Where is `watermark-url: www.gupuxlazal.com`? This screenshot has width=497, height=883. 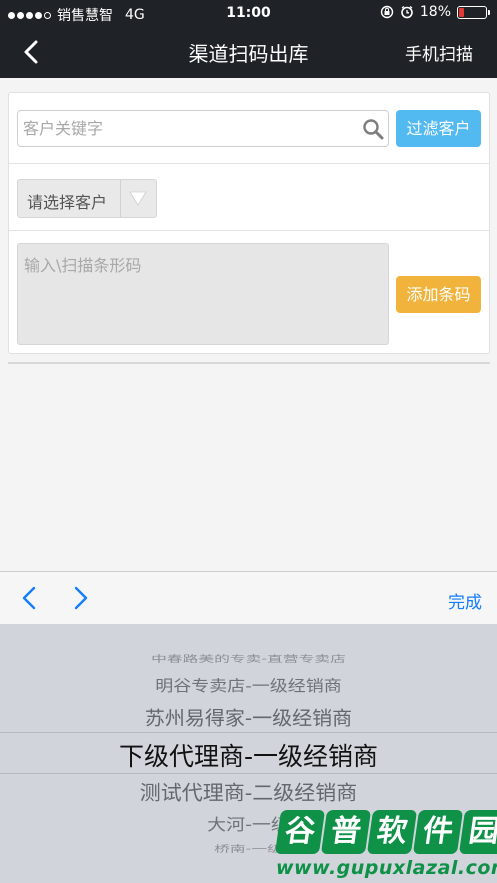
watermark-url: www.gupuxlazal.com is located at coordinates (386, 868).